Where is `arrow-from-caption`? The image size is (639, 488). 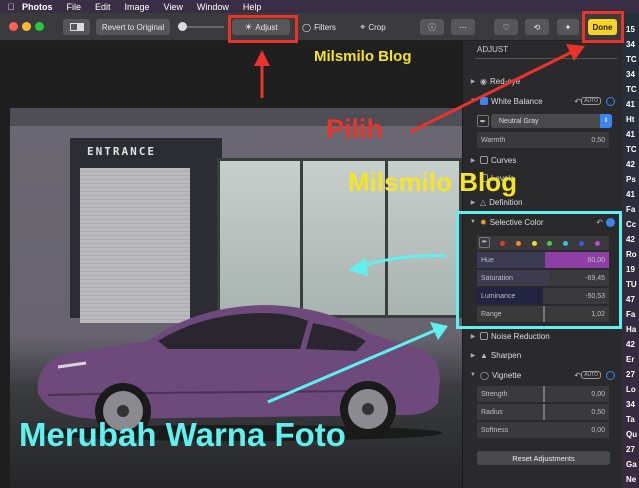
arrow-from-caption is located at coordinates (357, 363).